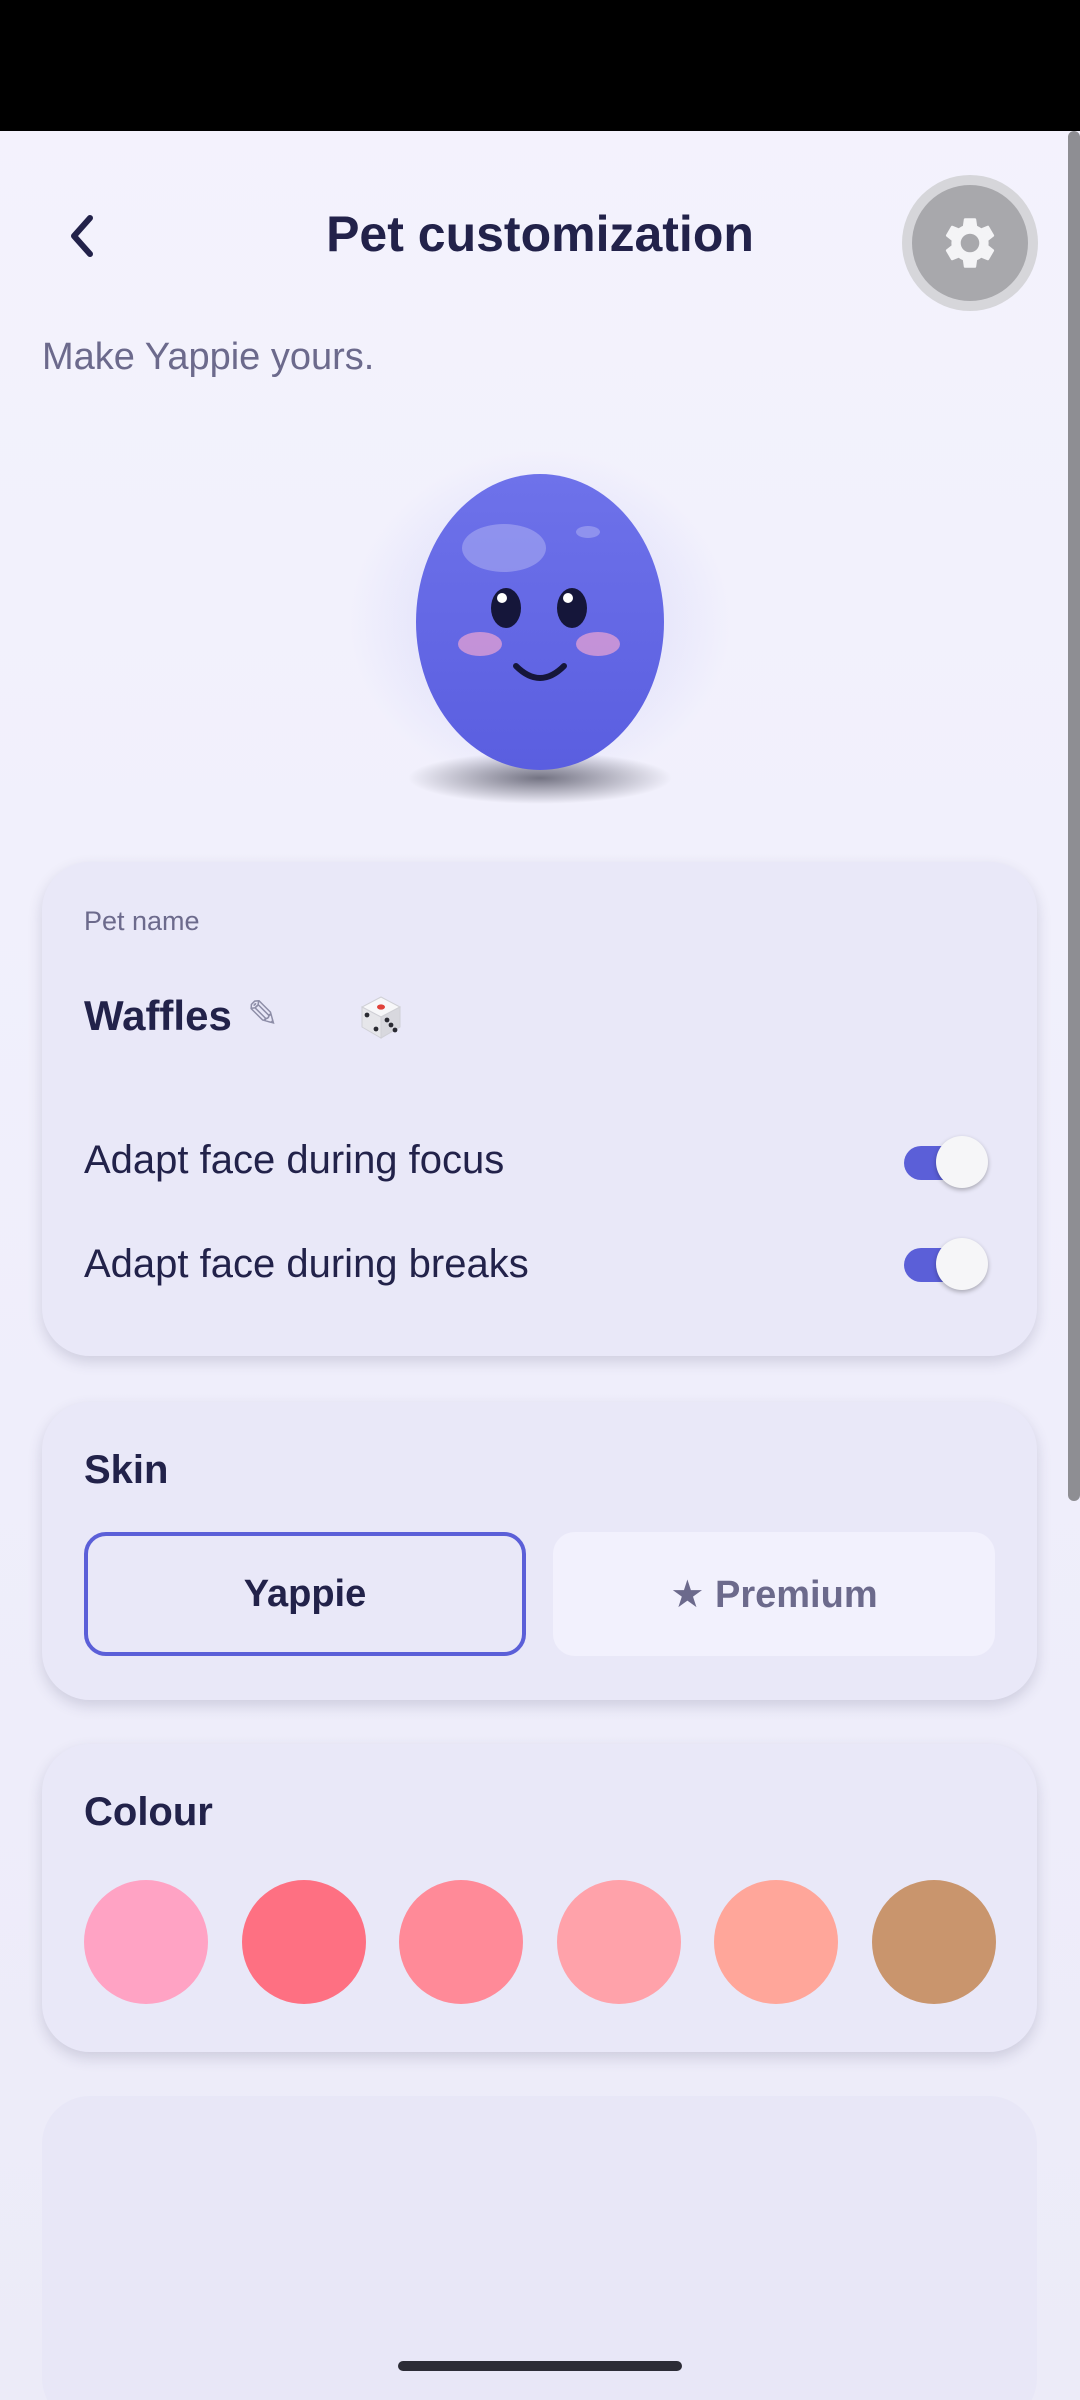 This screenshot has width=1080, height=2400. I want to click on skin-card: Skin Yappie ★ Premium, so click(539, 1551).